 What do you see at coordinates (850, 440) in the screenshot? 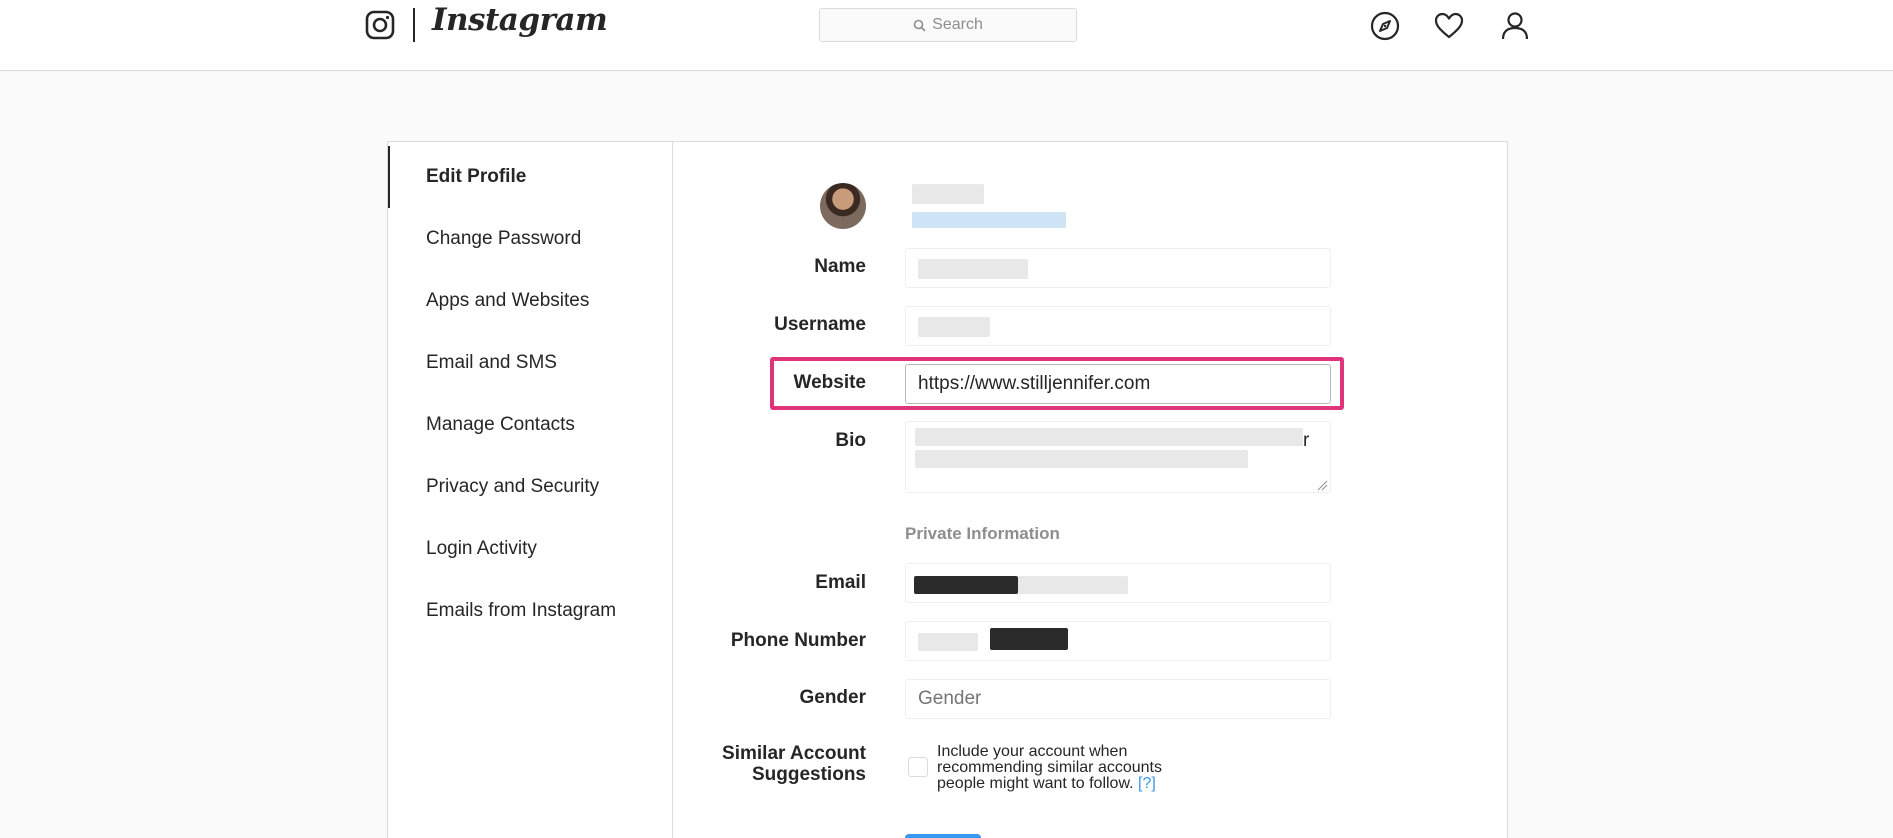
I see `bio-label: Bio` at bounding box center [850, 440].